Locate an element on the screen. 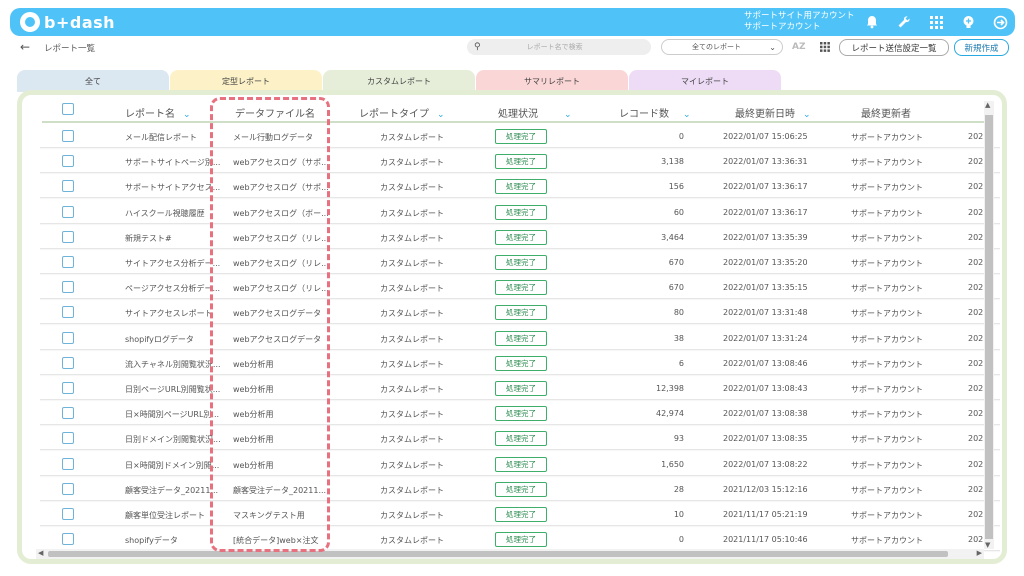  col-header-updater: 最終更新者 is located at coordinates (886, 112).